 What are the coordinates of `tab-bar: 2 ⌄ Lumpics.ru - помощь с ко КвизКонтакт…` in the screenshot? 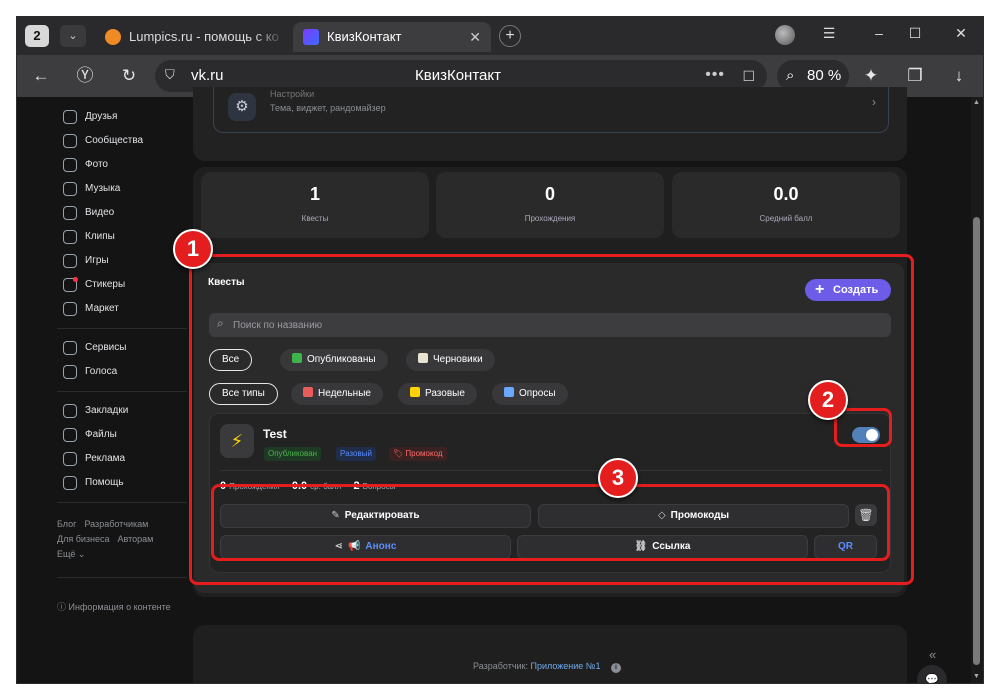 It's located at (500, 36).